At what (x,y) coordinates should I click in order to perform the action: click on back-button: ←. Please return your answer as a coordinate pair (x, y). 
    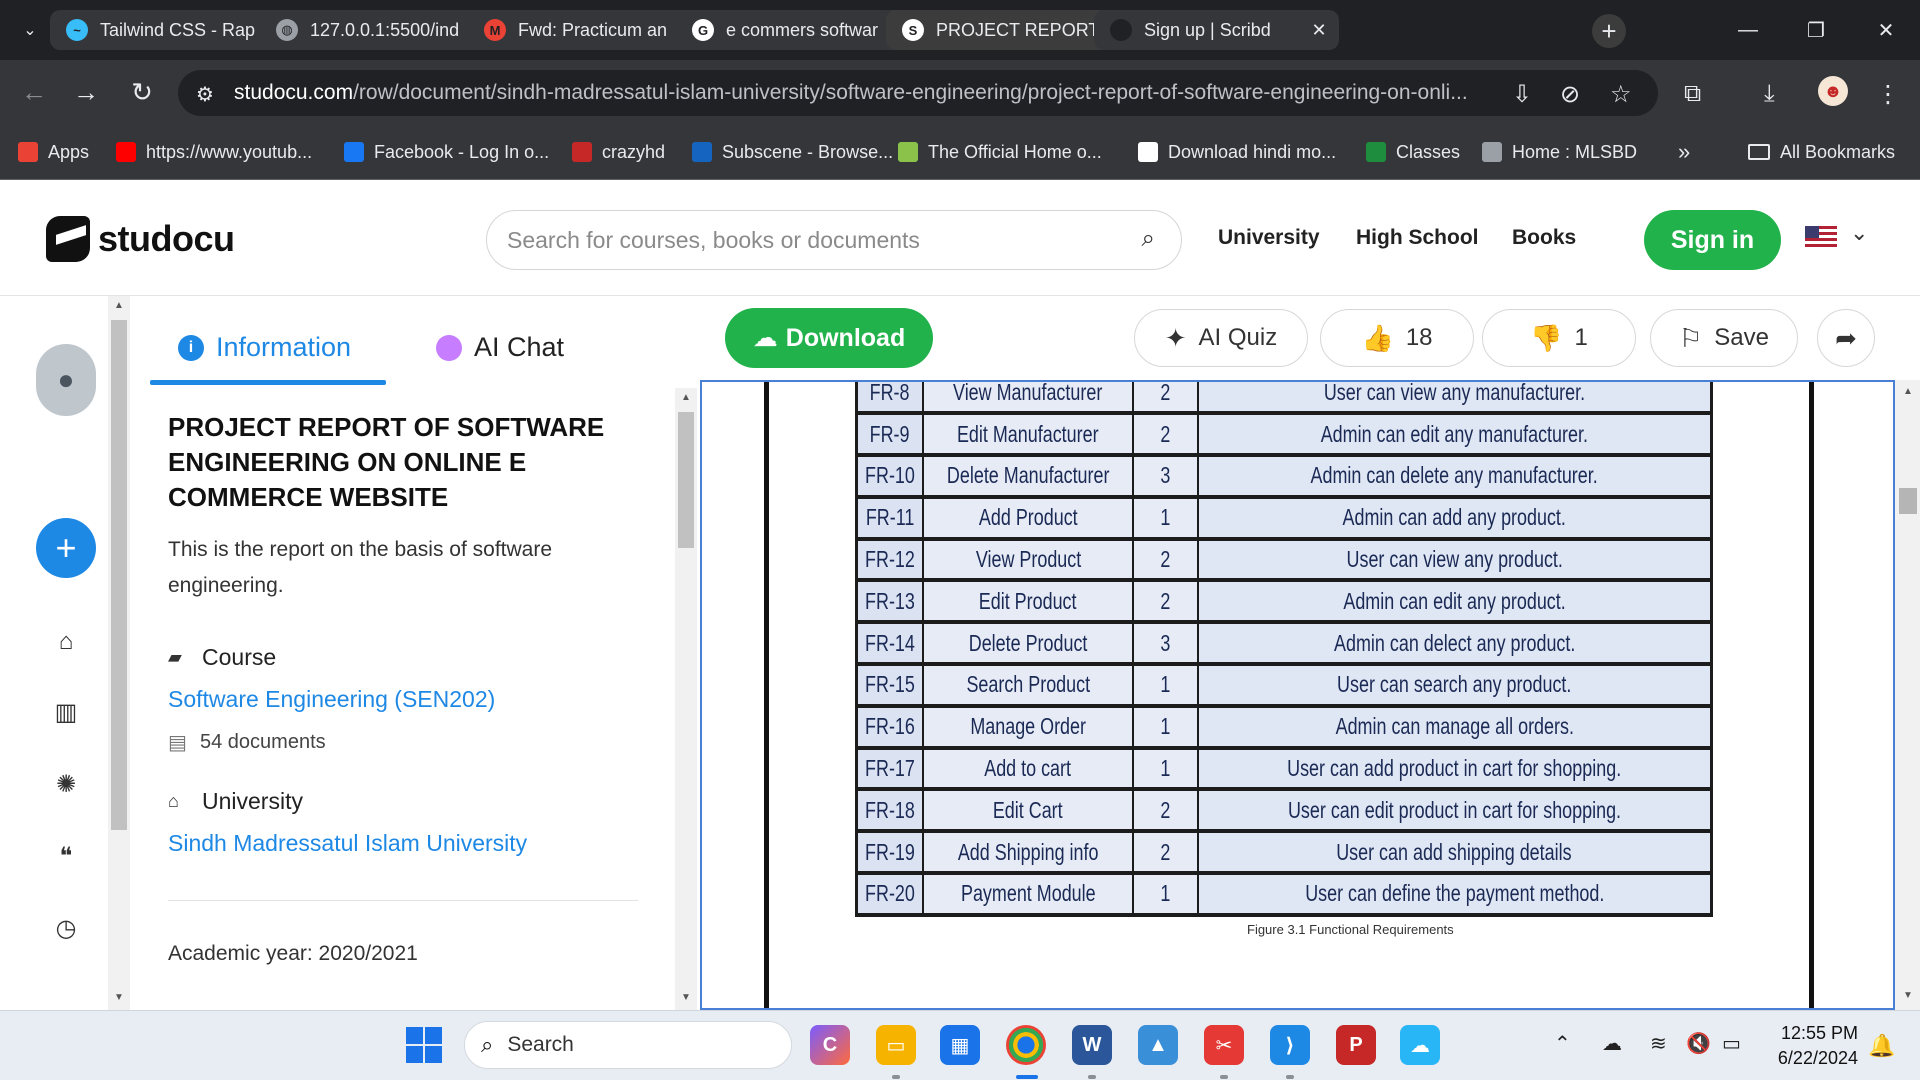
    Looking at the image, I should click on (34, 92).